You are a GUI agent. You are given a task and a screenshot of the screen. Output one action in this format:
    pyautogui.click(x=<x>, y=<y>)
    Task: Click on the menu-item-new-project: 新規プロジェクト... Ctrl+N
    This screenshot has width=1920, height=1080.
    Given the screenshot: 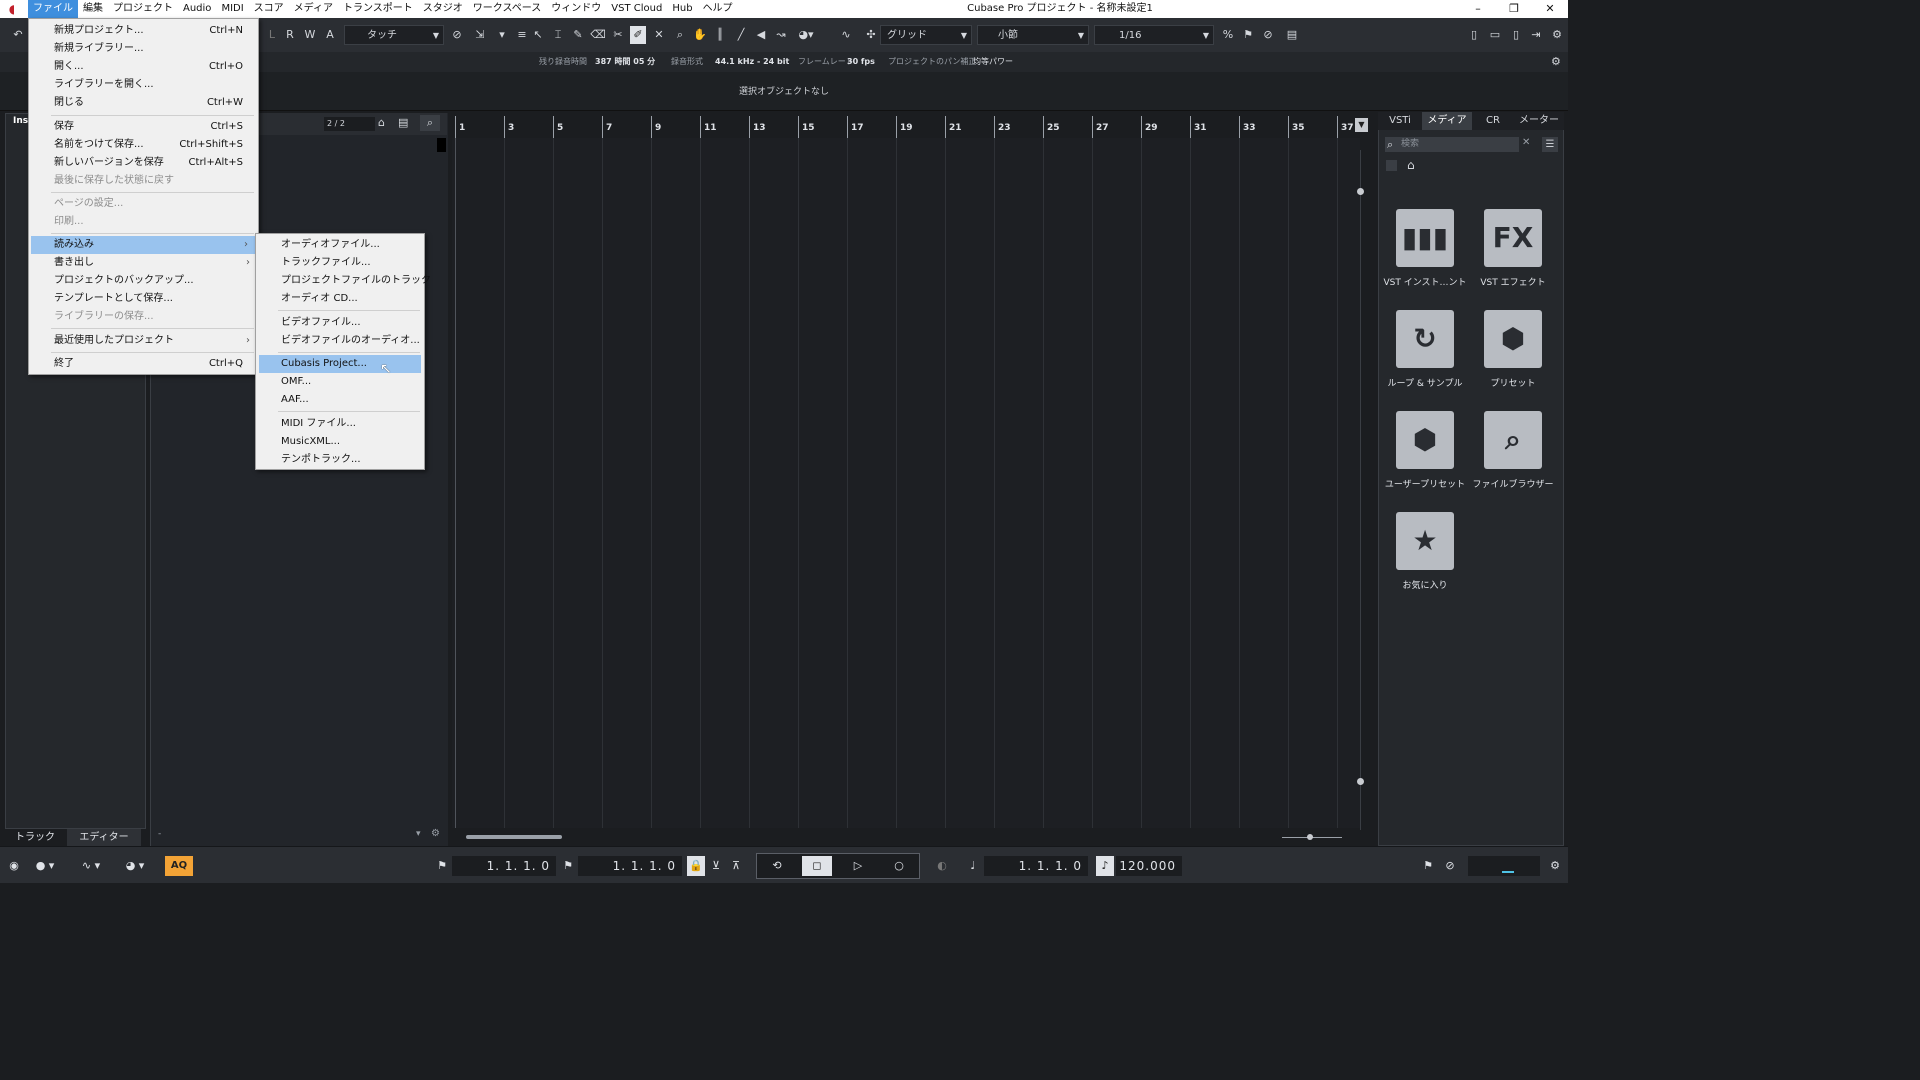 What is the action you would take?
    pyautogui.click(x=143, y=31)
    